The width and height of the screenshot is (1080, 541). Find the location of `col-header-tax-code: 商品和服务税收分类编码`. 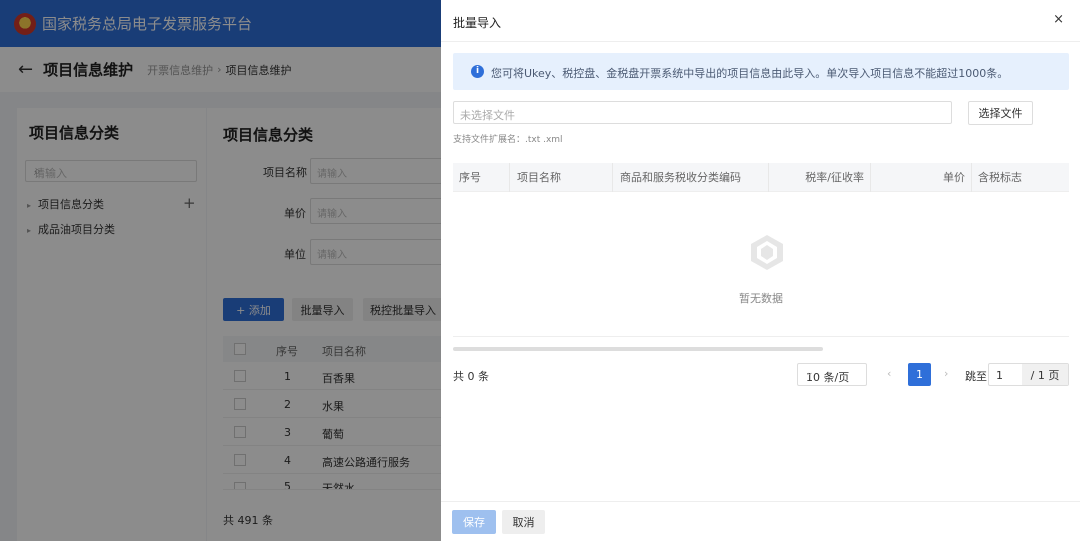

col-header-tax-code: 商品和服务税收分类编码 is located at coordinates (691, 177).